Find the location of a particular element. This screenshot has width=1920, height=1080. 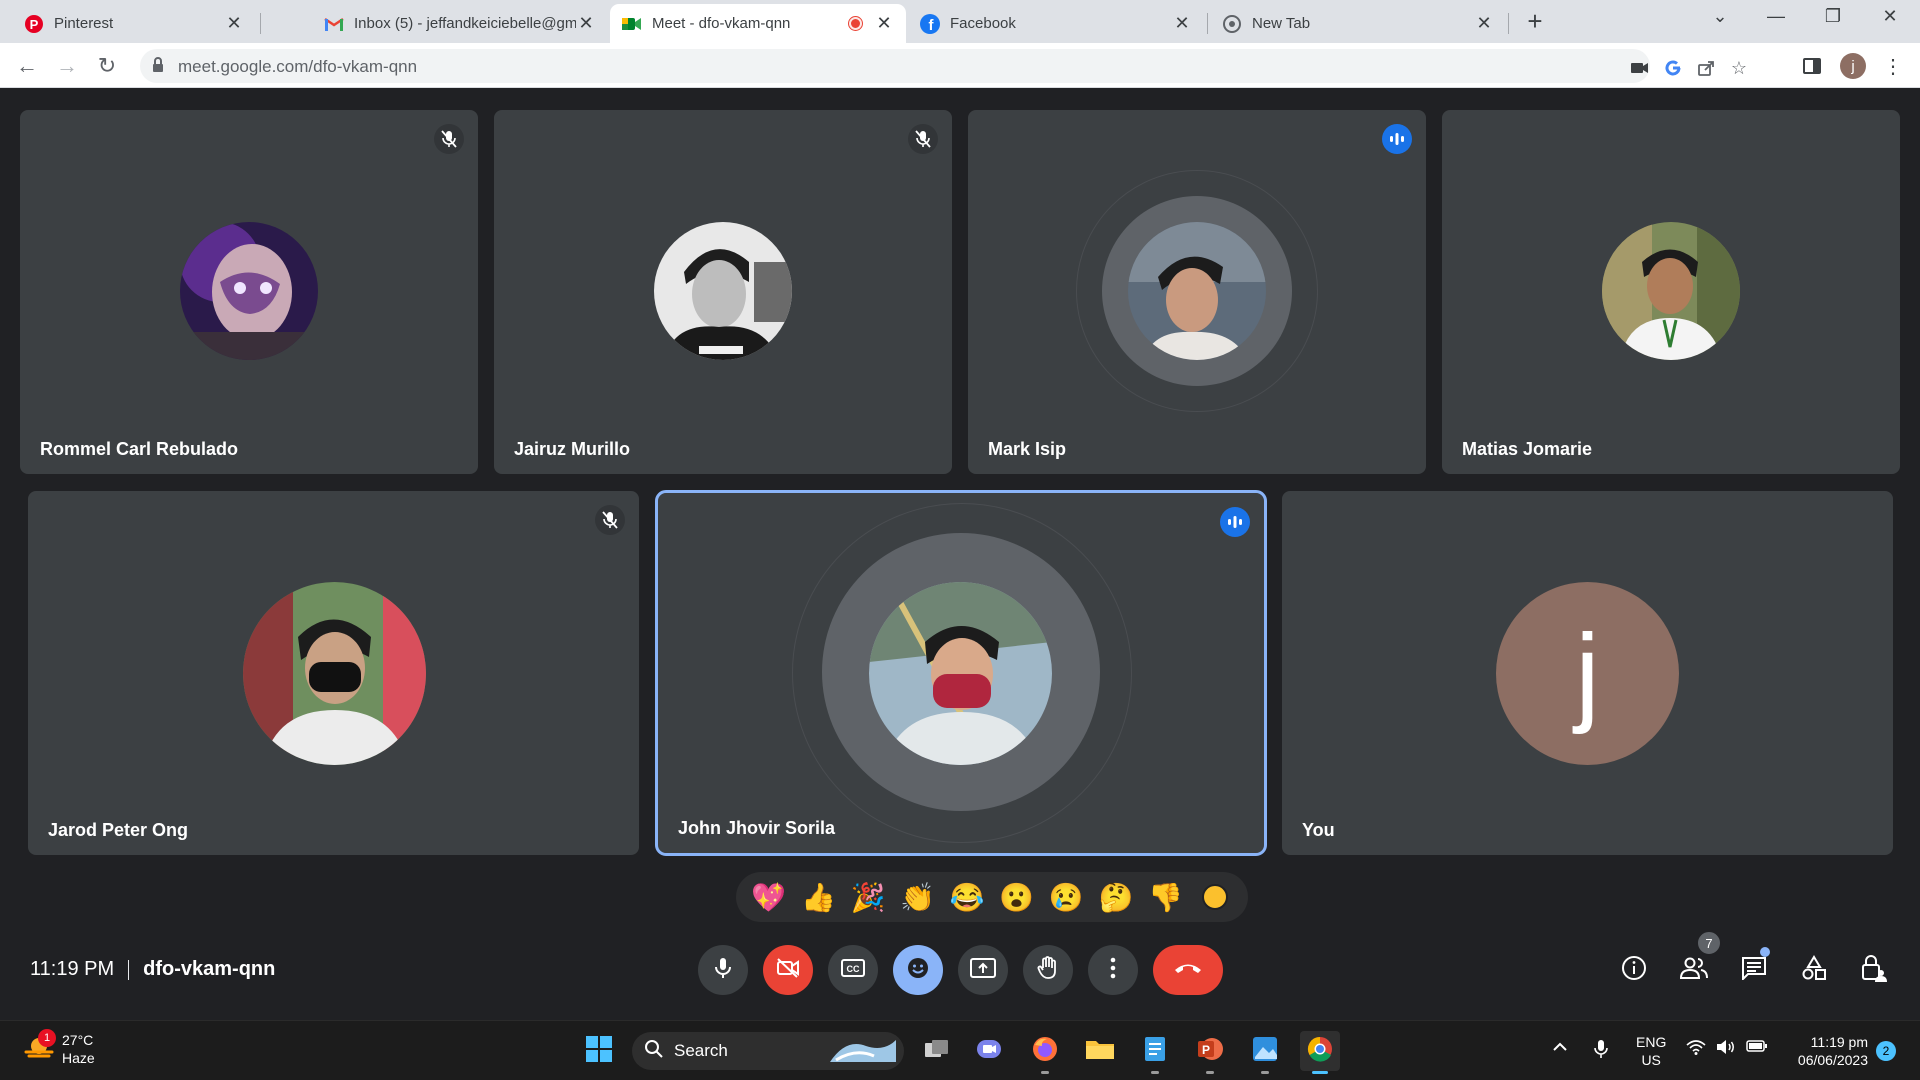

search-highlight-illustration is located at coordinates (862, 1051).